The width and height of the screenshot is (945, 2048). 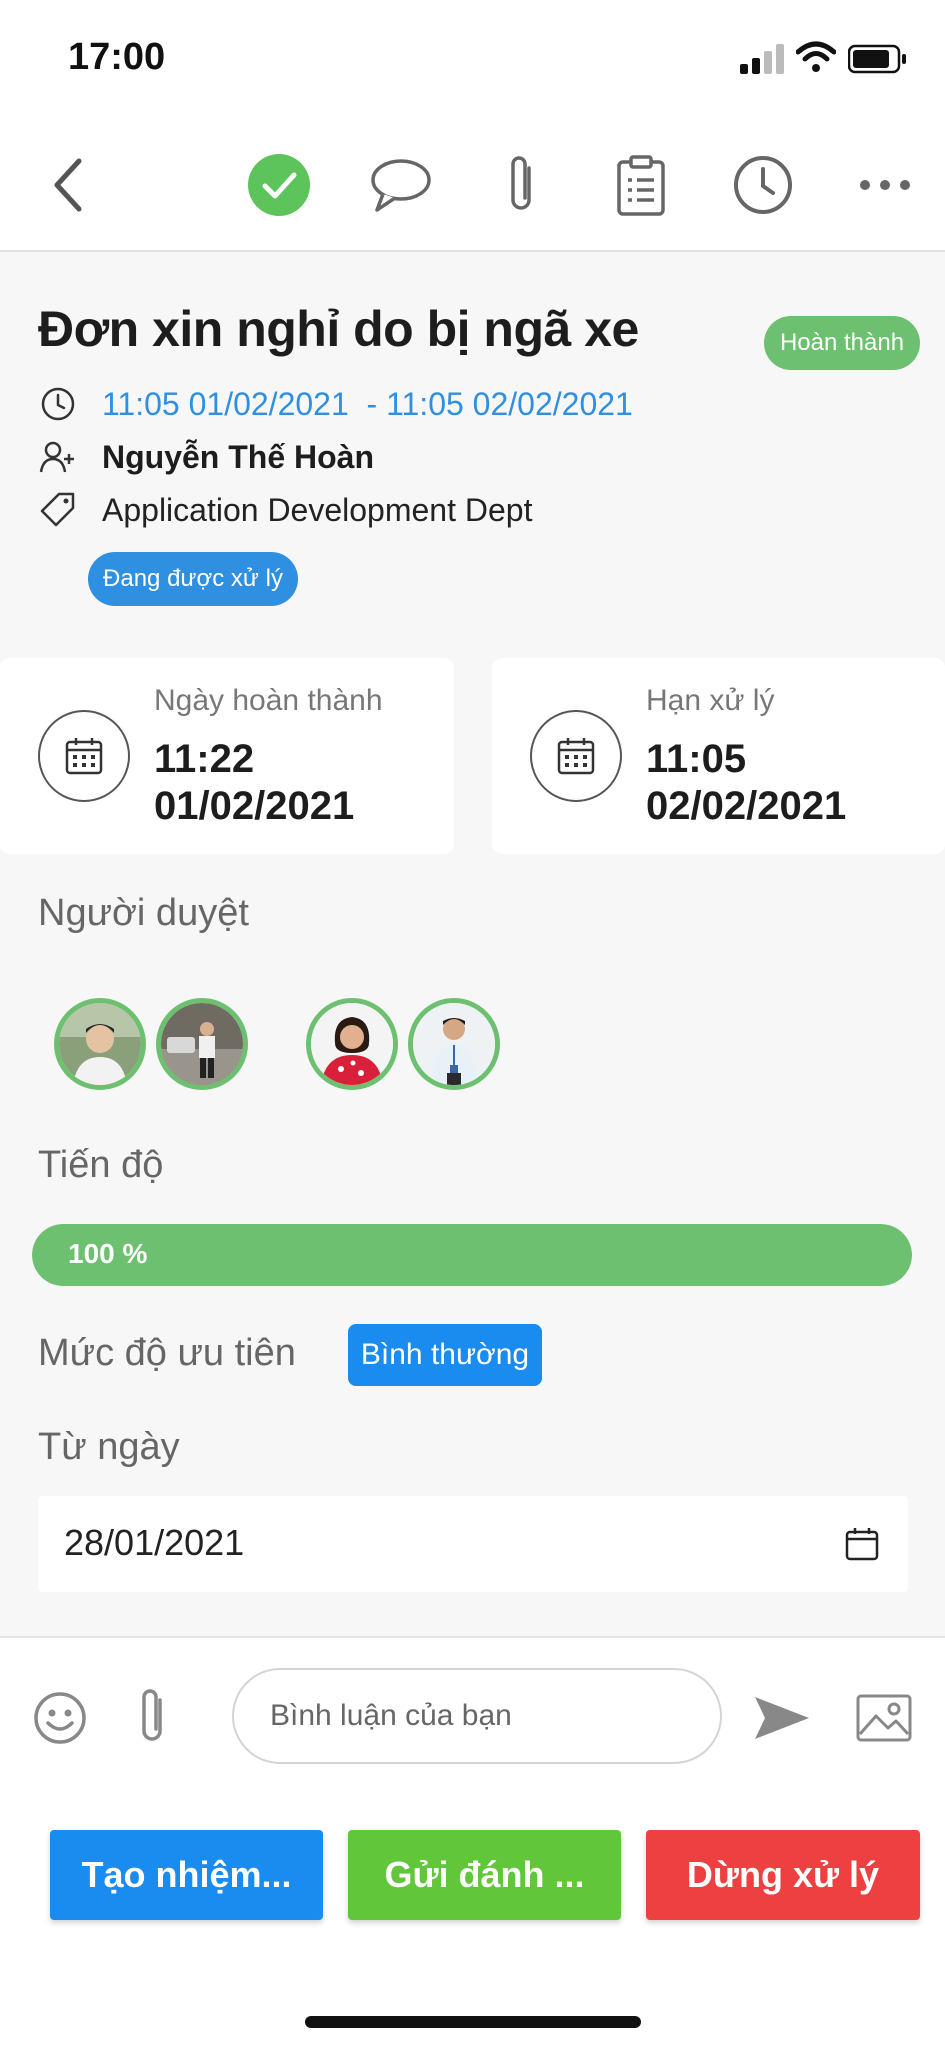 What do you see at coordinates (477, 1716) in the screenshot?
I see `comment-input` at bounding box center [477, 1716].